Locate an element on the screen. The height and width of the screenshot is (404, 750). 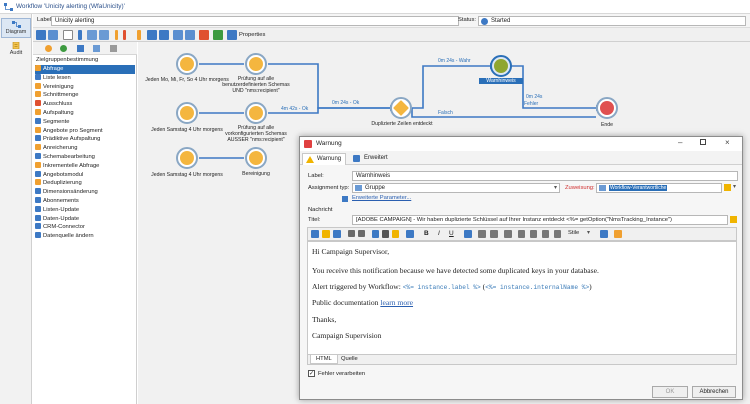
italic-icon: I is located at coordinates (439, 233).